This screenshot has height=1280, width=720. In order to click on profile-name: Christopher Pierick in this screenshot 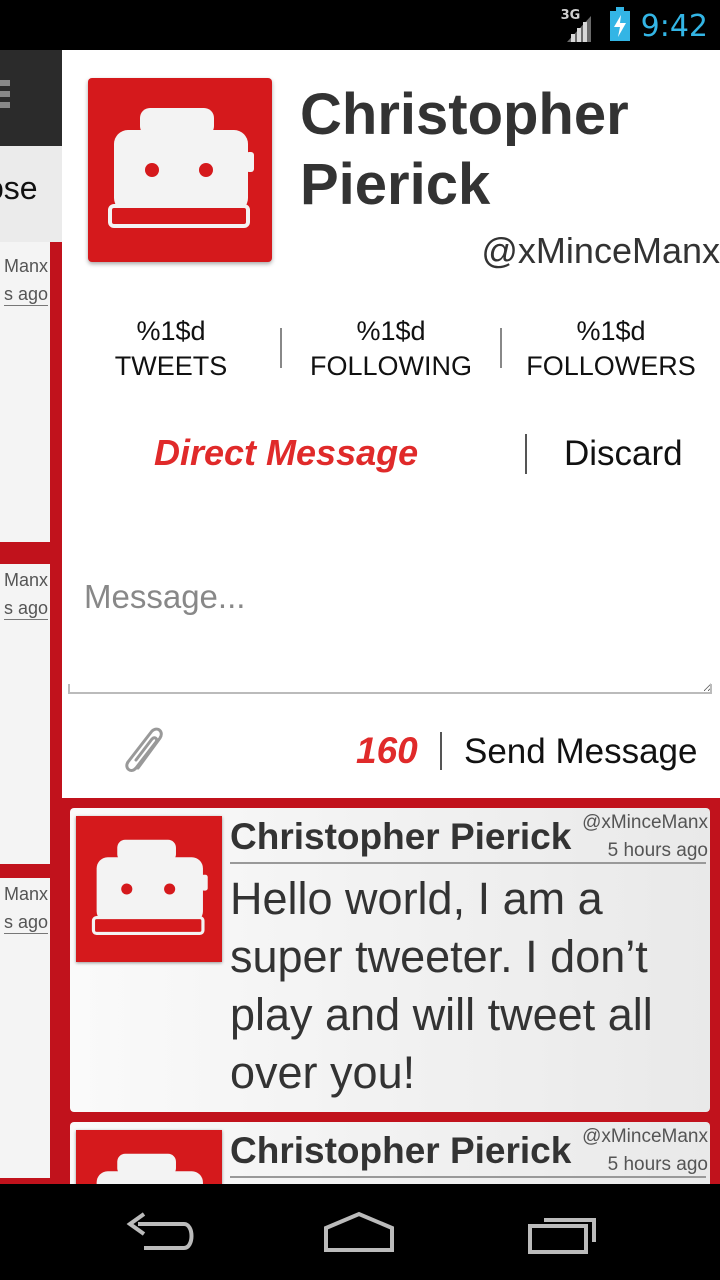, I will do `click(505, 150)`.